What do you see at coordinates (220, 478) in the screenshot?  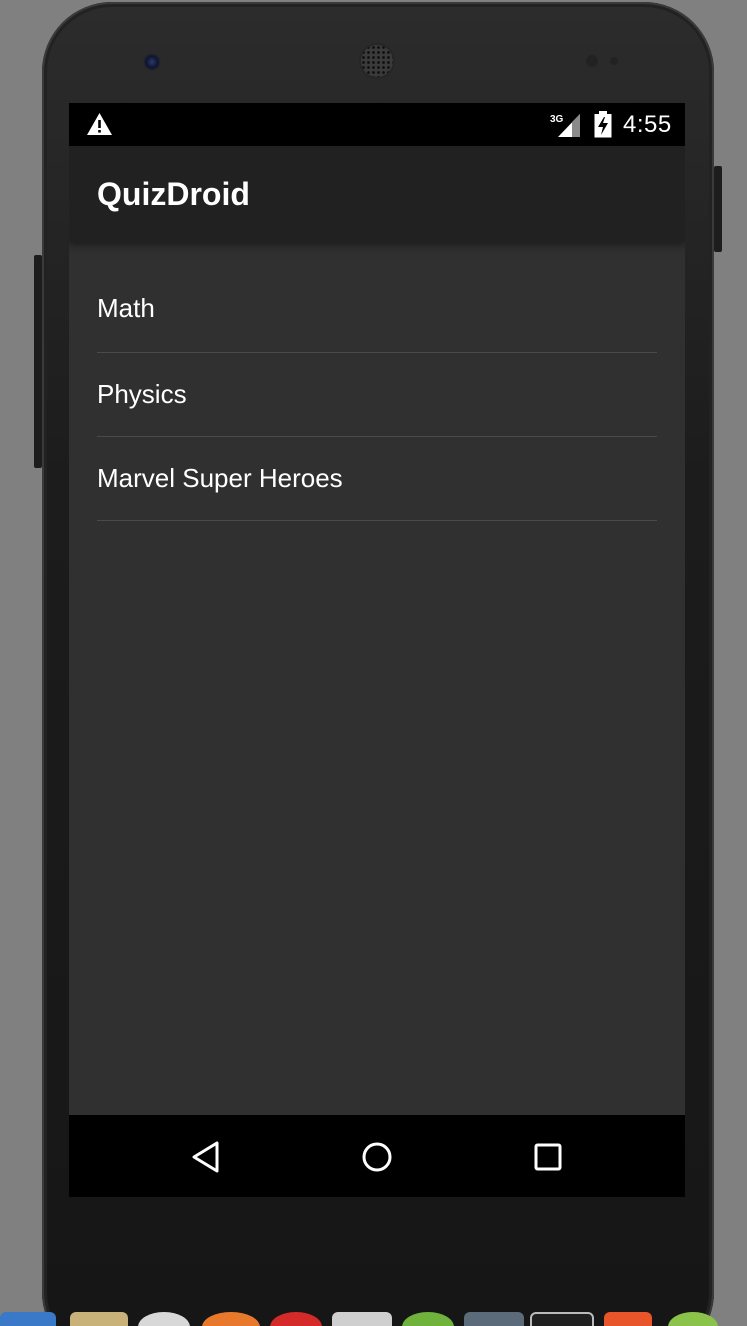 I see `topic-label: Marvel Super Heroes` at bounding box center [220, 478].